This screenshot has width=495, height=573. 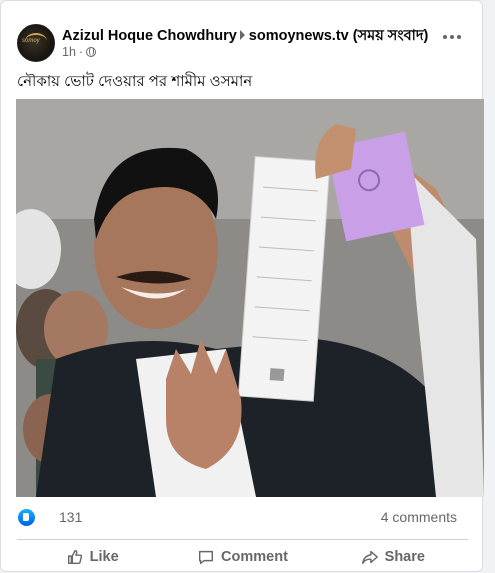 What do you see at coordinates (206, 557) in the screenshot?
I see `comment-bubble-icon` at bounding box center [206, 557].